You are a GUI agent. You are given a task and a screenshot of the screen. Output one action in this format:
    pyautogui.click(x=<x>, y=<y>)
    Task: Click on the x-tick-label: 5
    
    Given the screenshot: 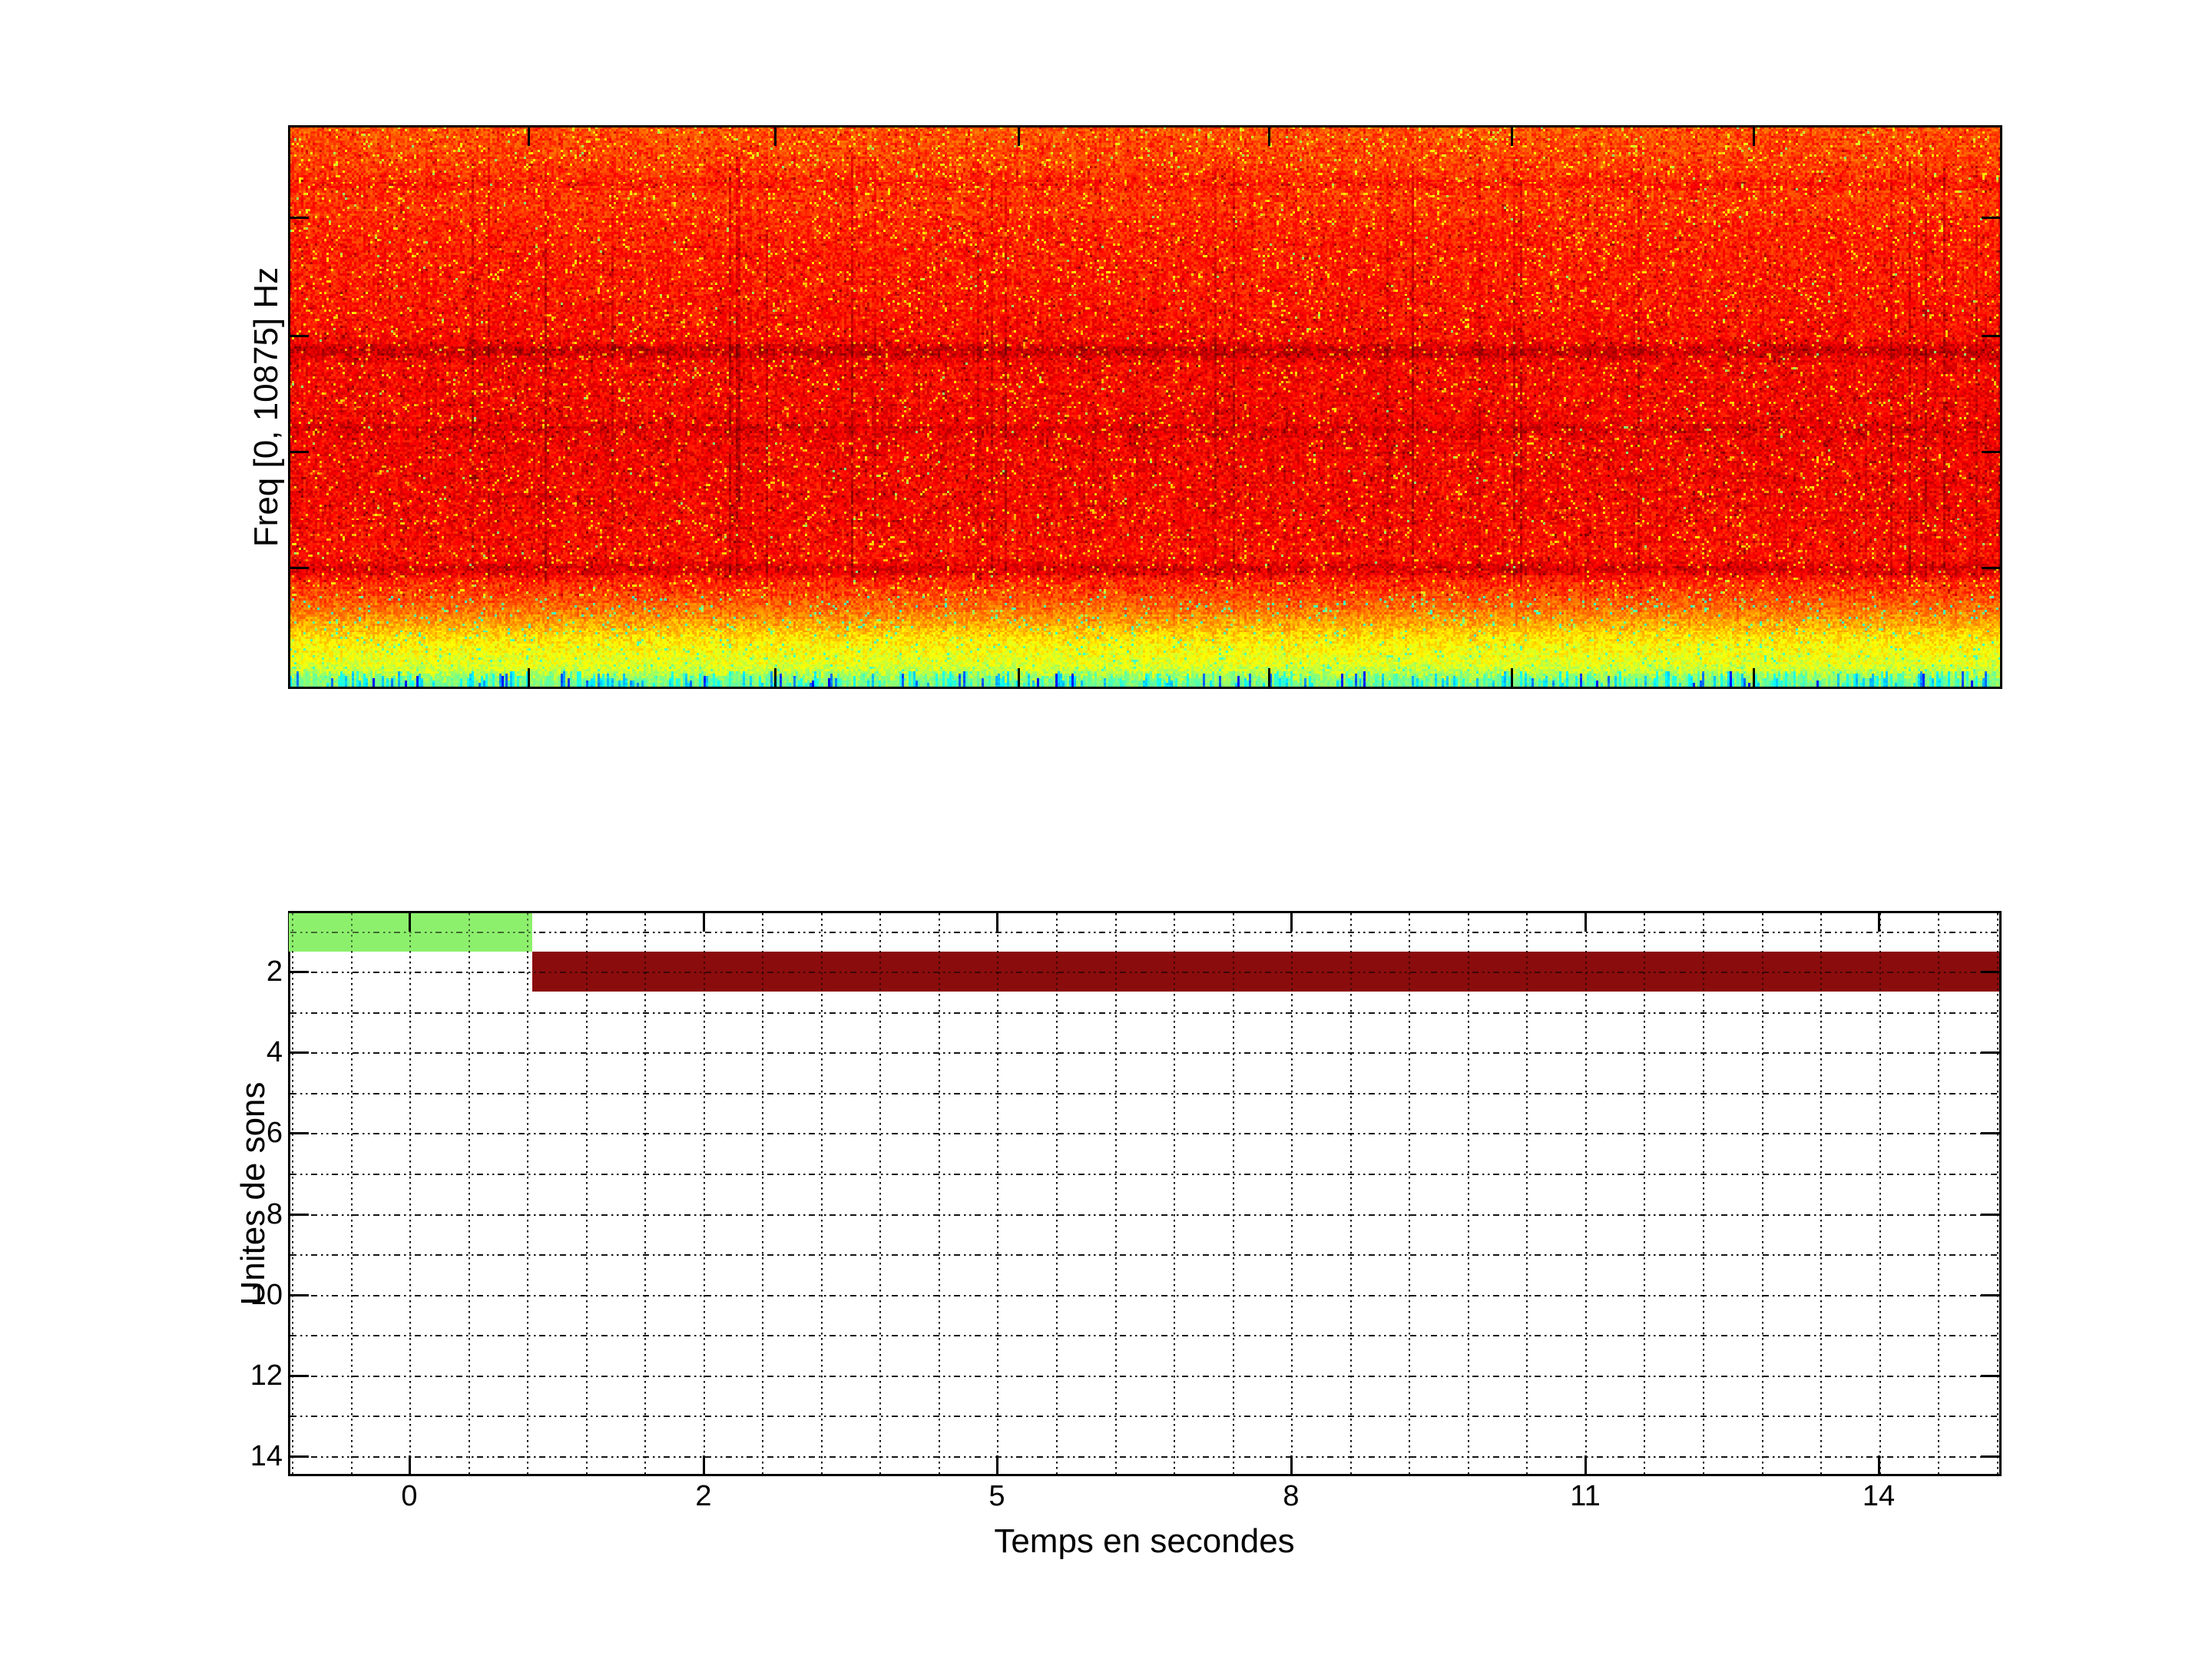 What is the action you would take?
    pyautogui.click(x=997, y=1496)
    